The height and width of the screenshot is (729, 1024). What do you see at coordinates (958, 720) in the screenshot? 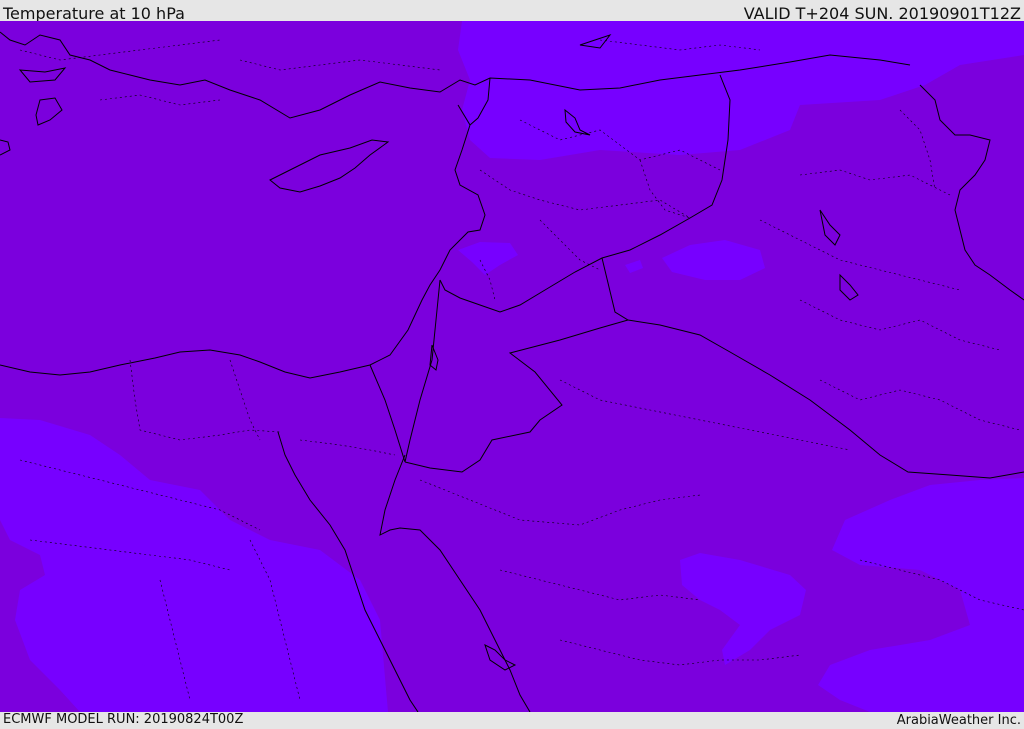
I see `credit-label: ArabiaWeather Inc.` at bounding box center [958, 720].